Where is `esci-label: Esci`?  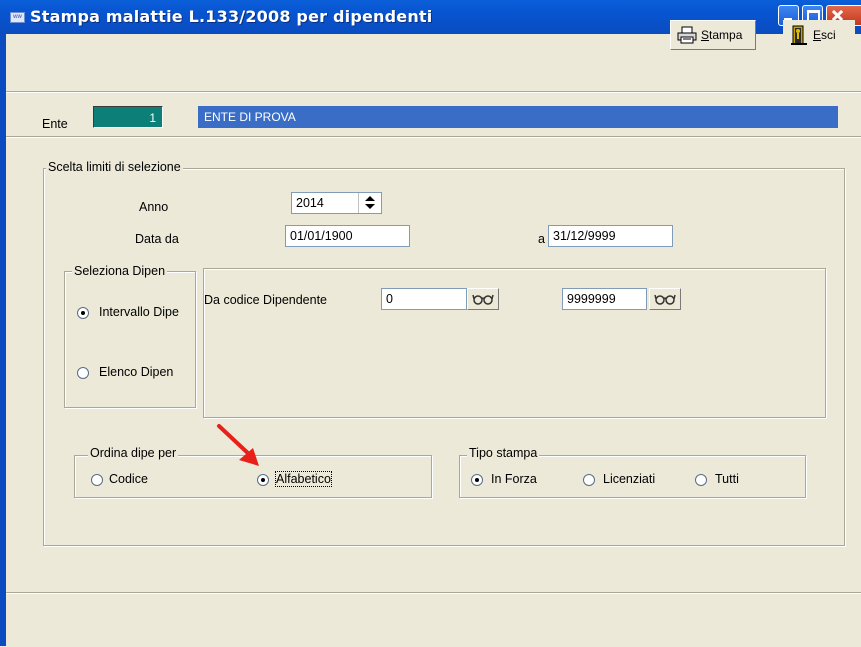 esci-label: Esci is located at coordinates (824, 35).